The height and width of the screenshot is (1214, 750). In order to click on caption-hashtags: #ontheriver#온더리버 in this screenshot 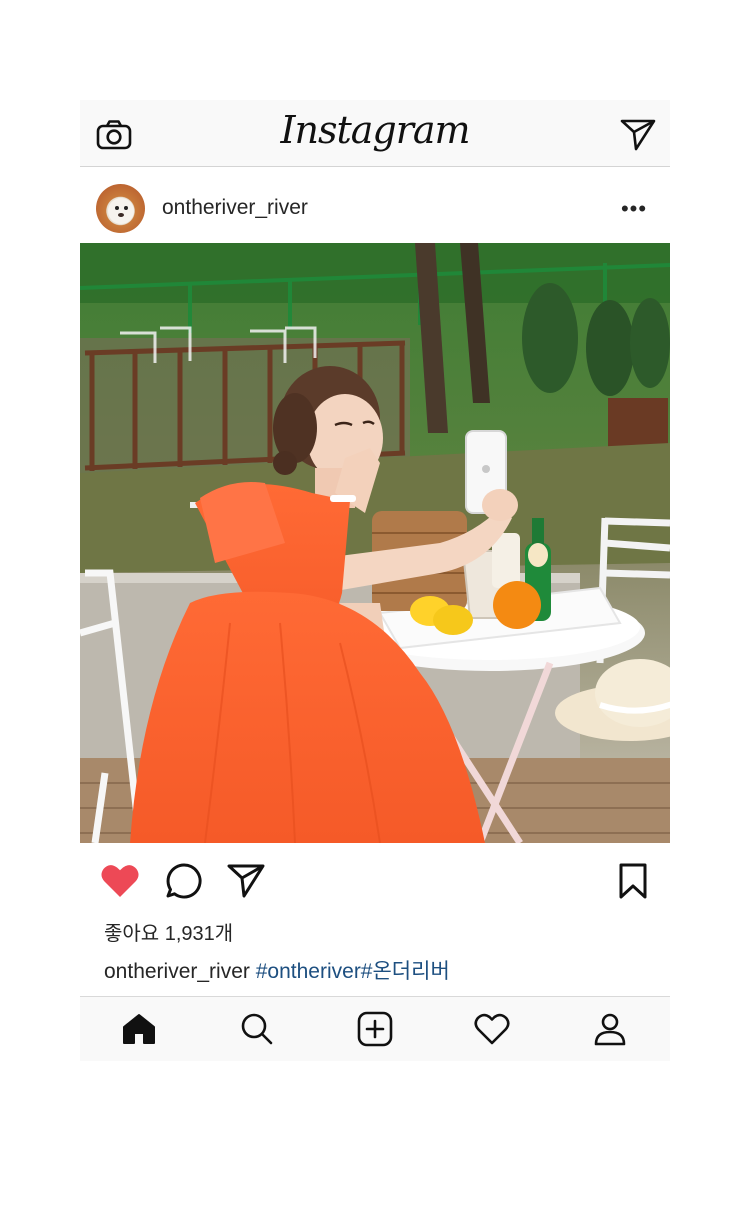, I will do `click(353, 971)`.